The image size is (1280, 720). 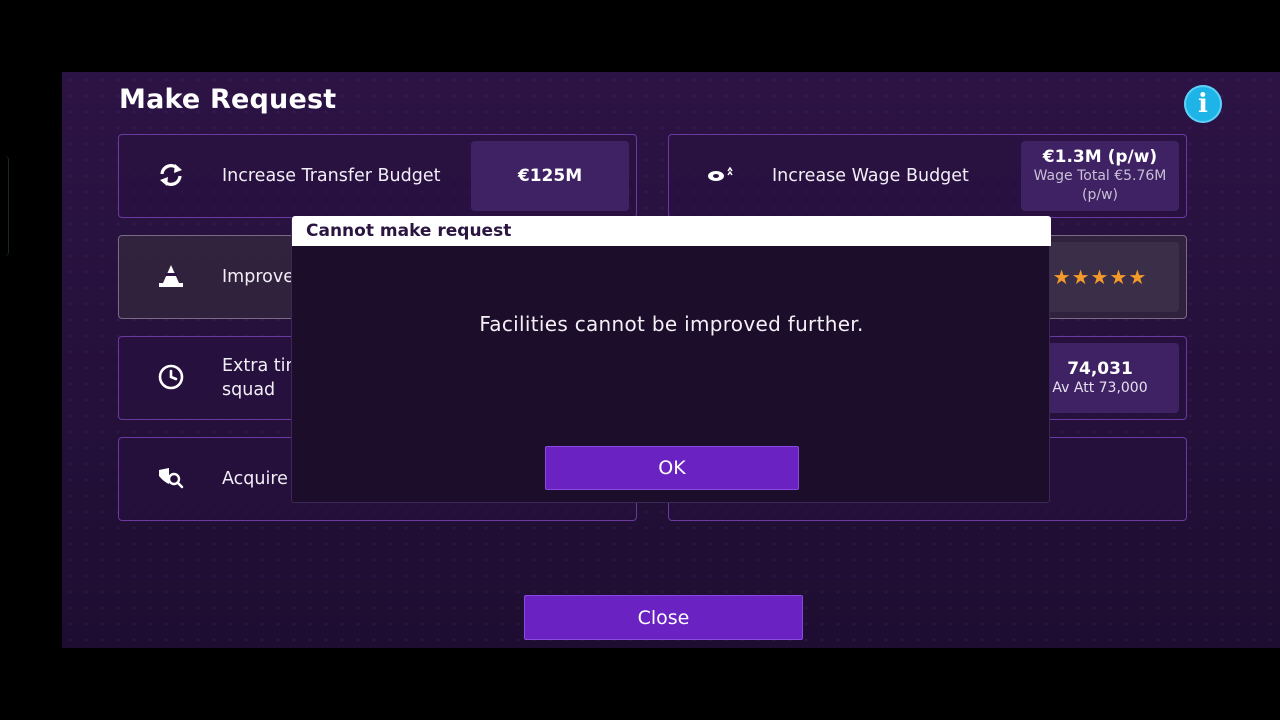 What do you see at coordinates (171, 377) in the screenshot?
I see `clock-icon` at bounding box center [171, 377].